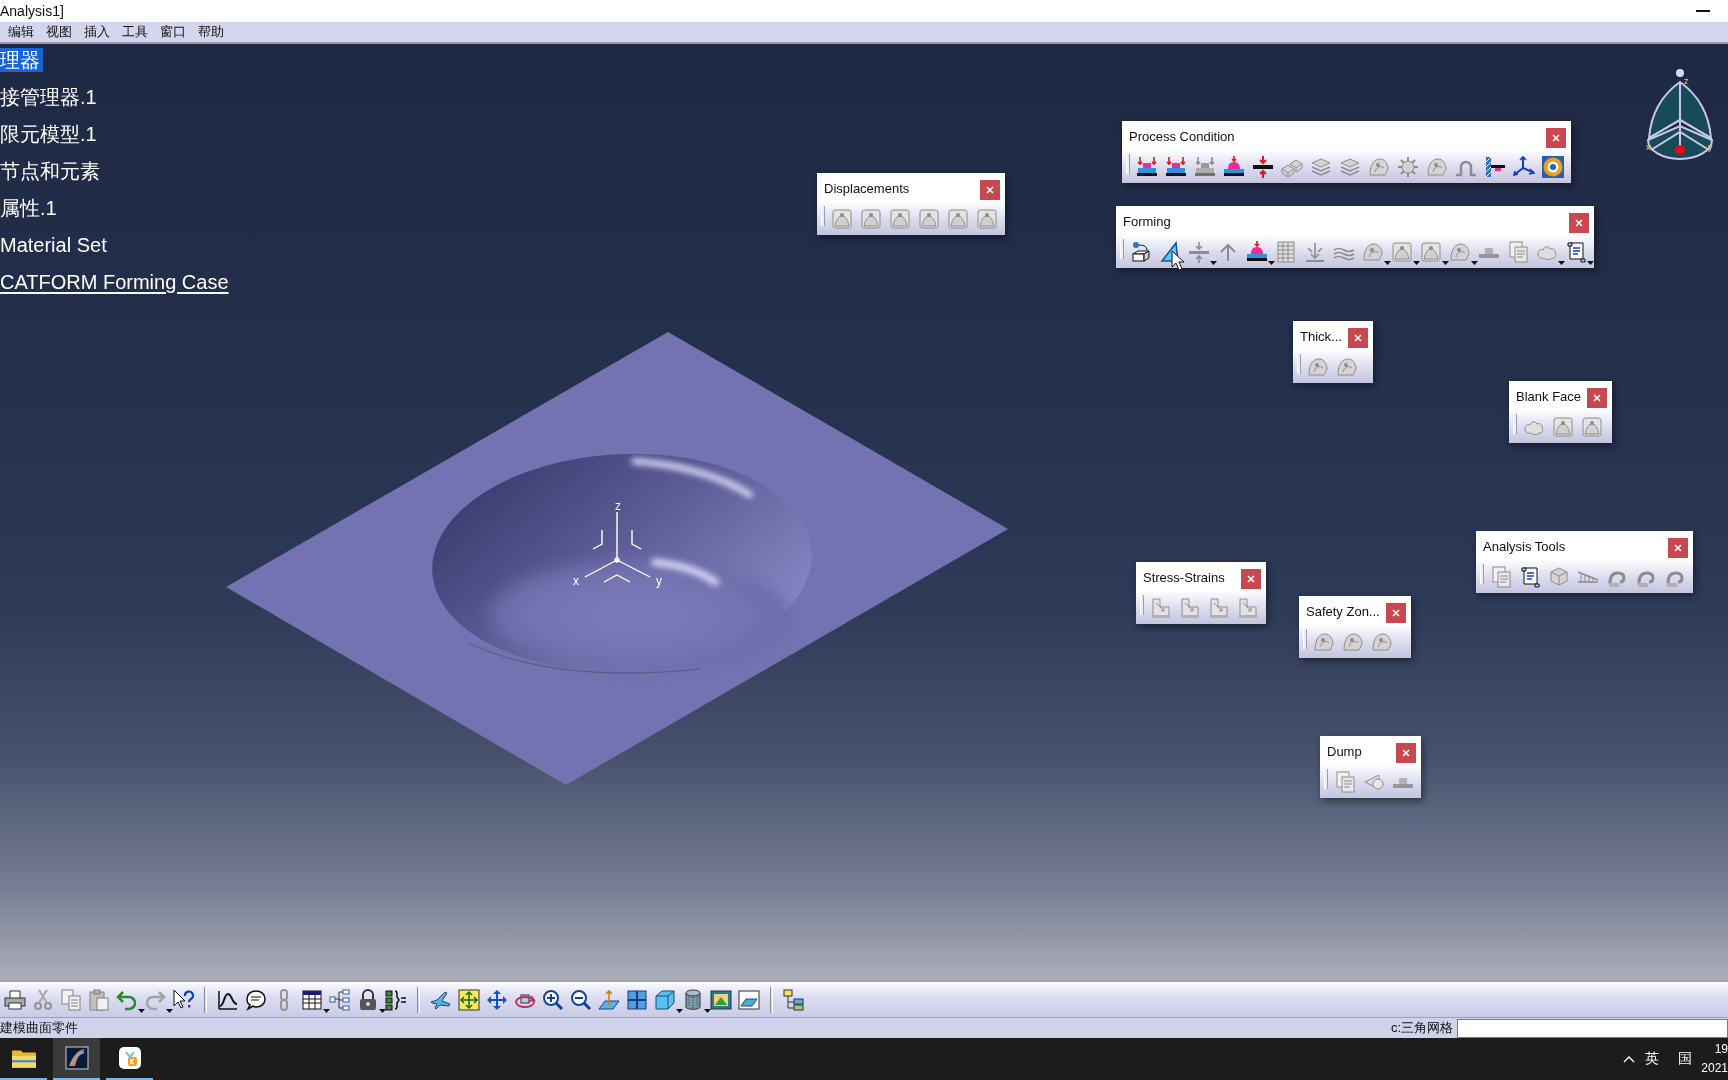 This screenshot has height=1080, width=1728. I want to click on four-panes-icon, so click(637, 999).